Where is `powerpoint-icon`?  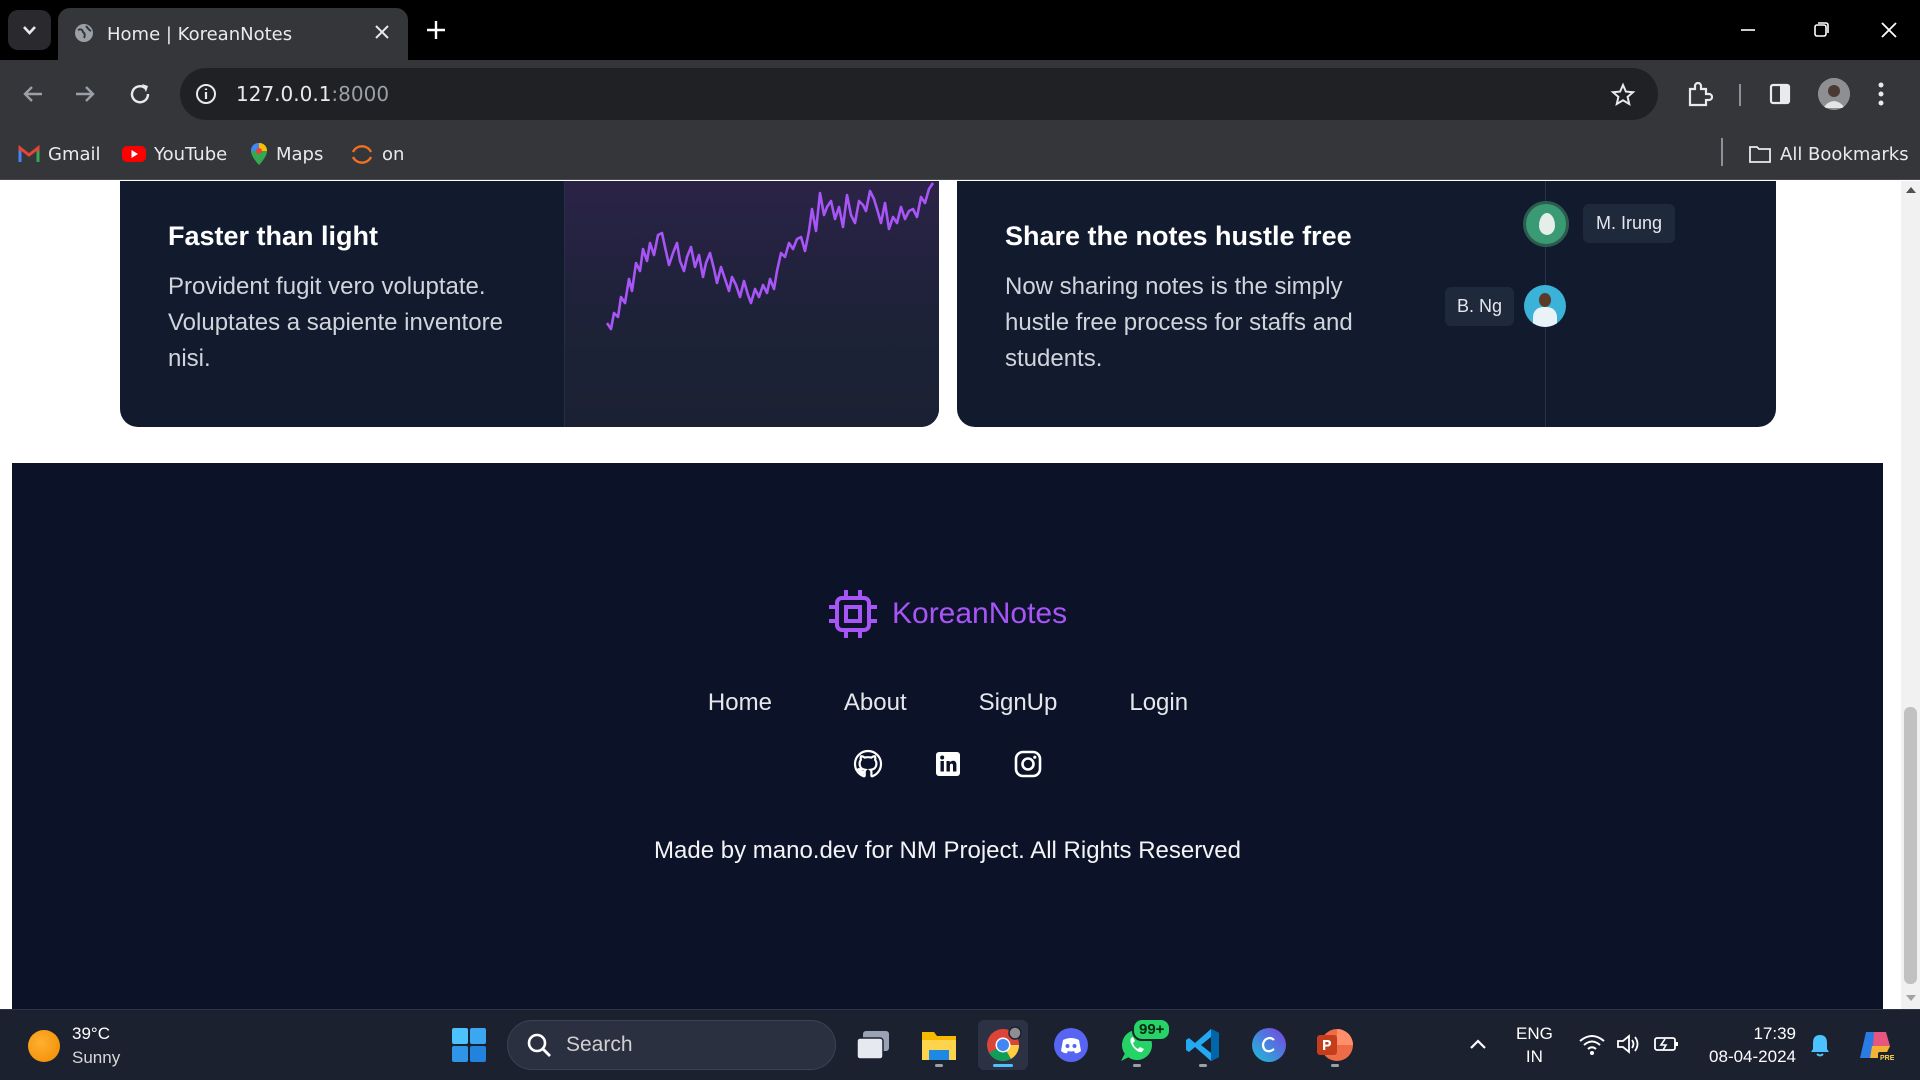 powerpoint-icon is located at coordinates (1335, 1045).